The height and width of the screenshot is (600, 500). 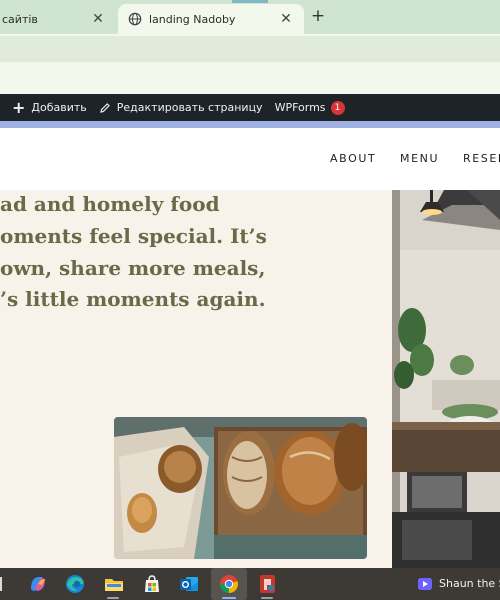 I want to click on outlook-icon, so click(x=189, y=584).